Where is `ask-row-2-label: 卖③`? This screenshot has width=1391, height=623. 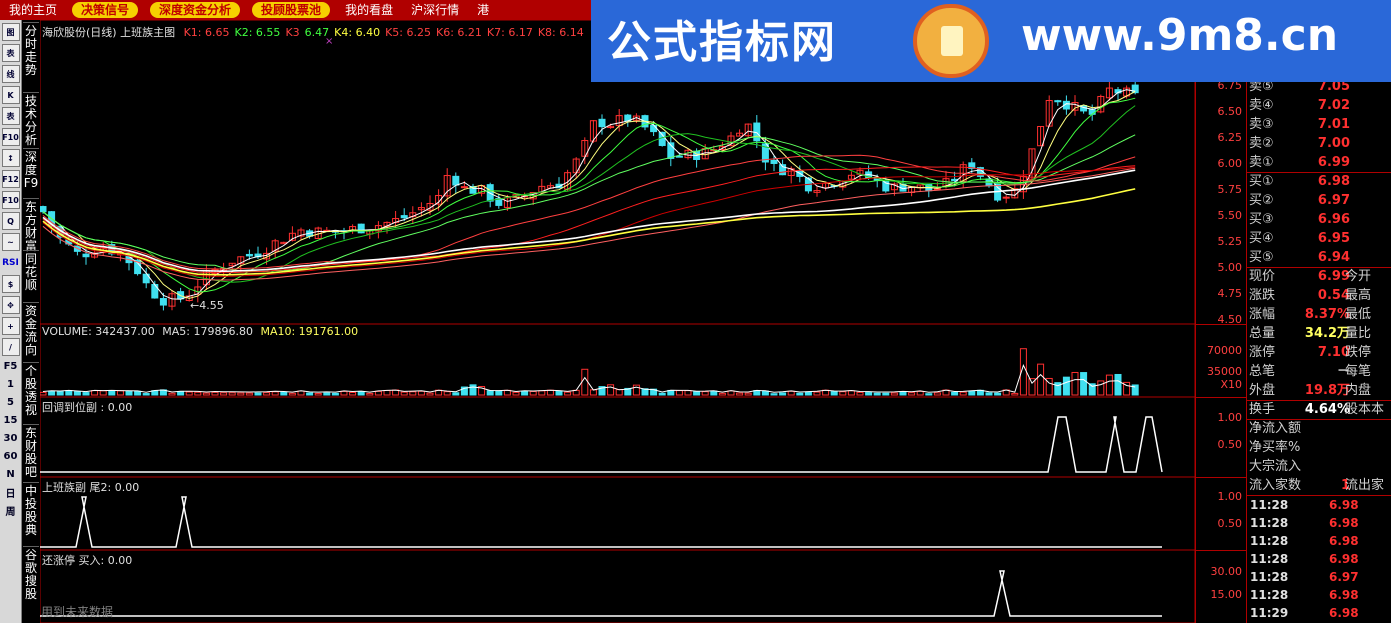
ask-row-2-label: 卖③ is located at coordinates (1261, 124).